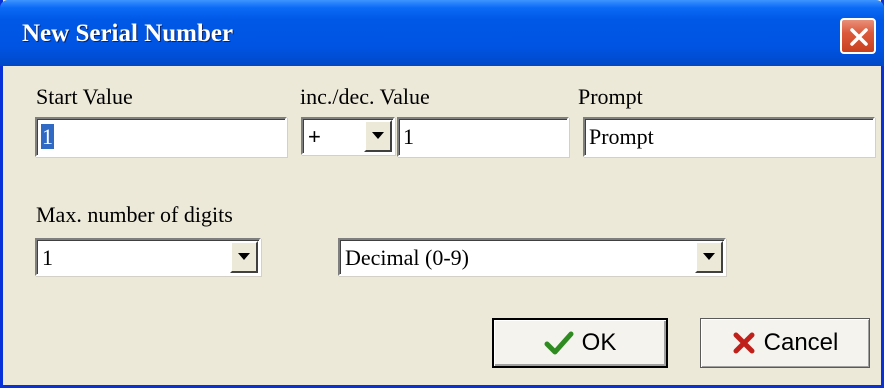  I want to click on inc-dec-operator-select: +, so click(348, 136).